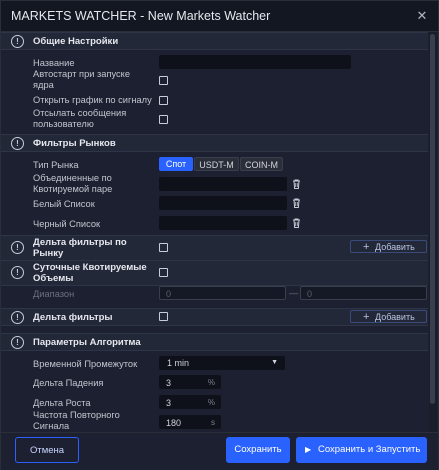 The width and height of the screenshot is (439, 470). What do you see at coordinates (214, 41) in the screenshot?
I see `section-general-settings: ! Общие Настройки` at bounding box center [214, 41].